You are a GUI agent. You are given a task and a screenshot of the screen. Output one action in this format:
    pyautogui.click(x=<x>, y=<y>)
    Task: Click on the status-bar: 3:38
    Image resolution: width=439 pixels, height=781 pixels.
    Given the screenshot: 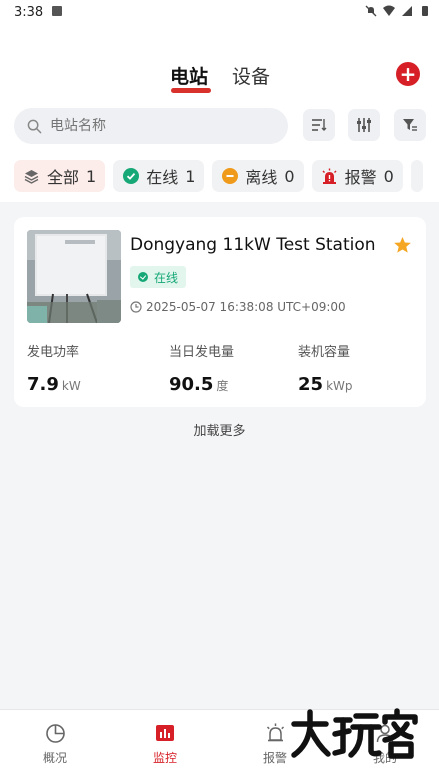 What is the action you would take?
    pyautogui.click(x=219, y=13)
    